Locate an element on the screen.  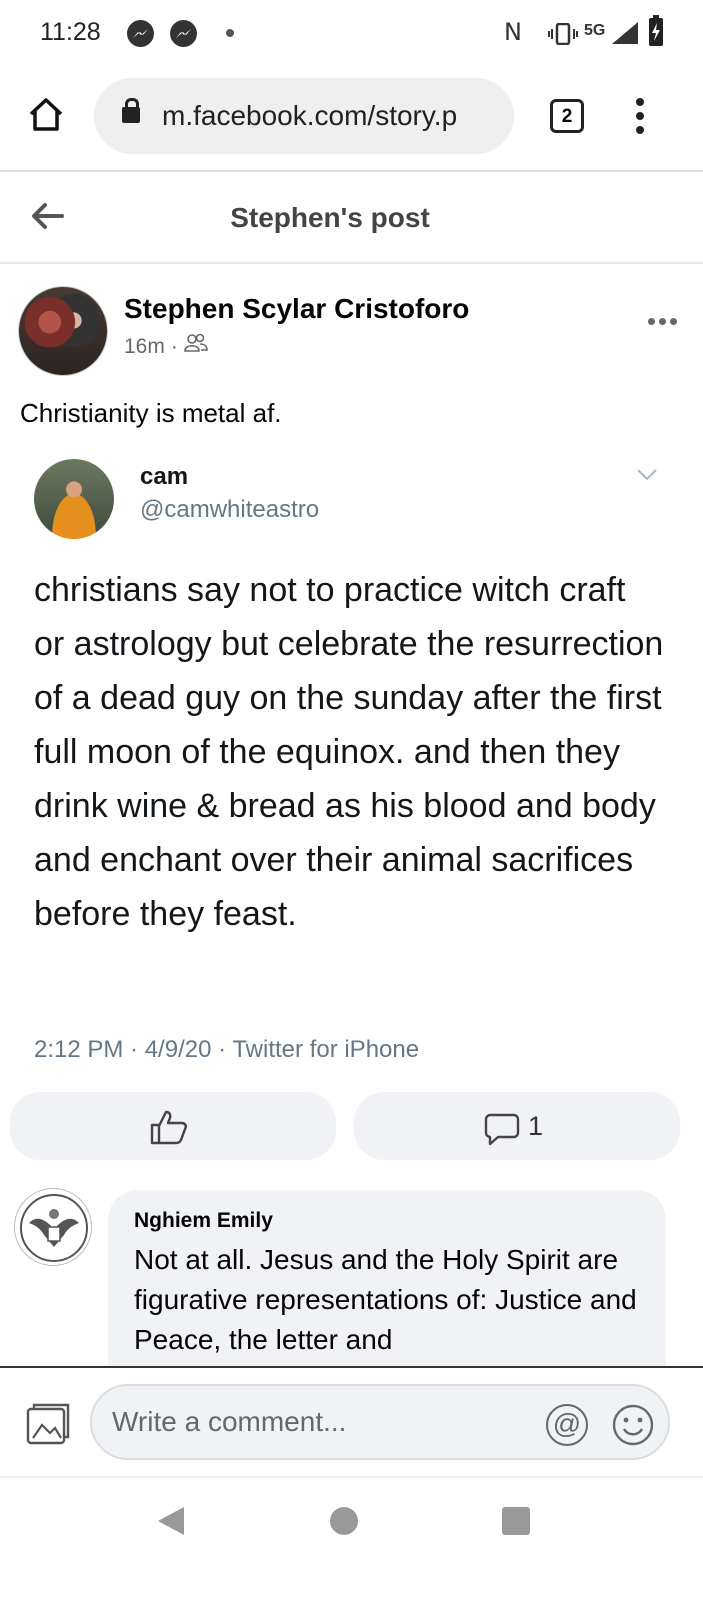
post-header: Stephen's post is located at coordinates (351, 218).